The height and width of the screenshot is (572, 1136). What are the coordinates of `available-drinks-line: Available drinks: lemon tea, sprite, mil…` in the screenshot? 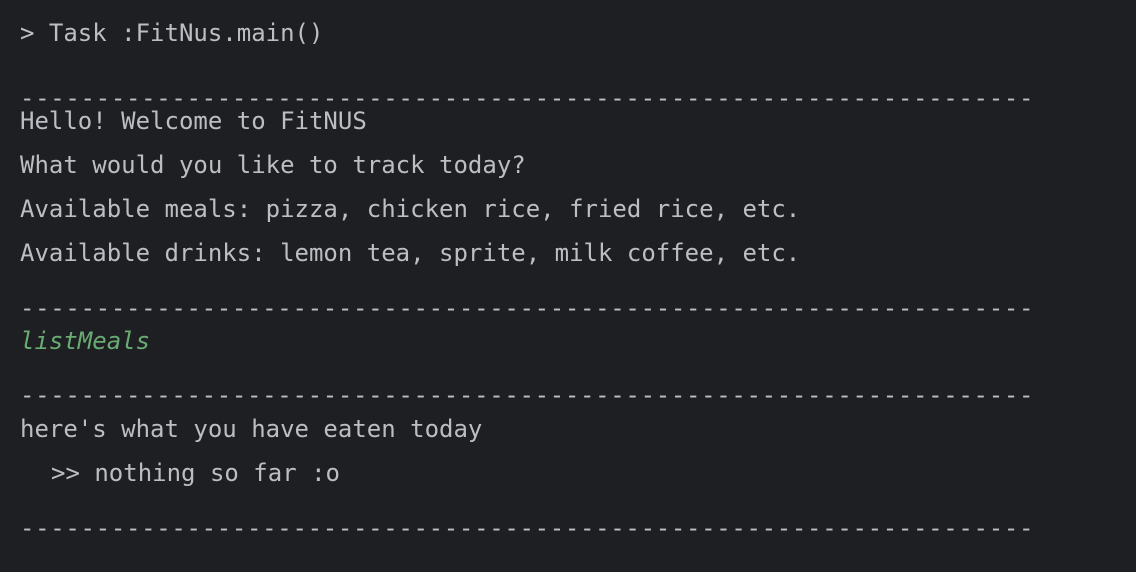 It's located at (410, 253).